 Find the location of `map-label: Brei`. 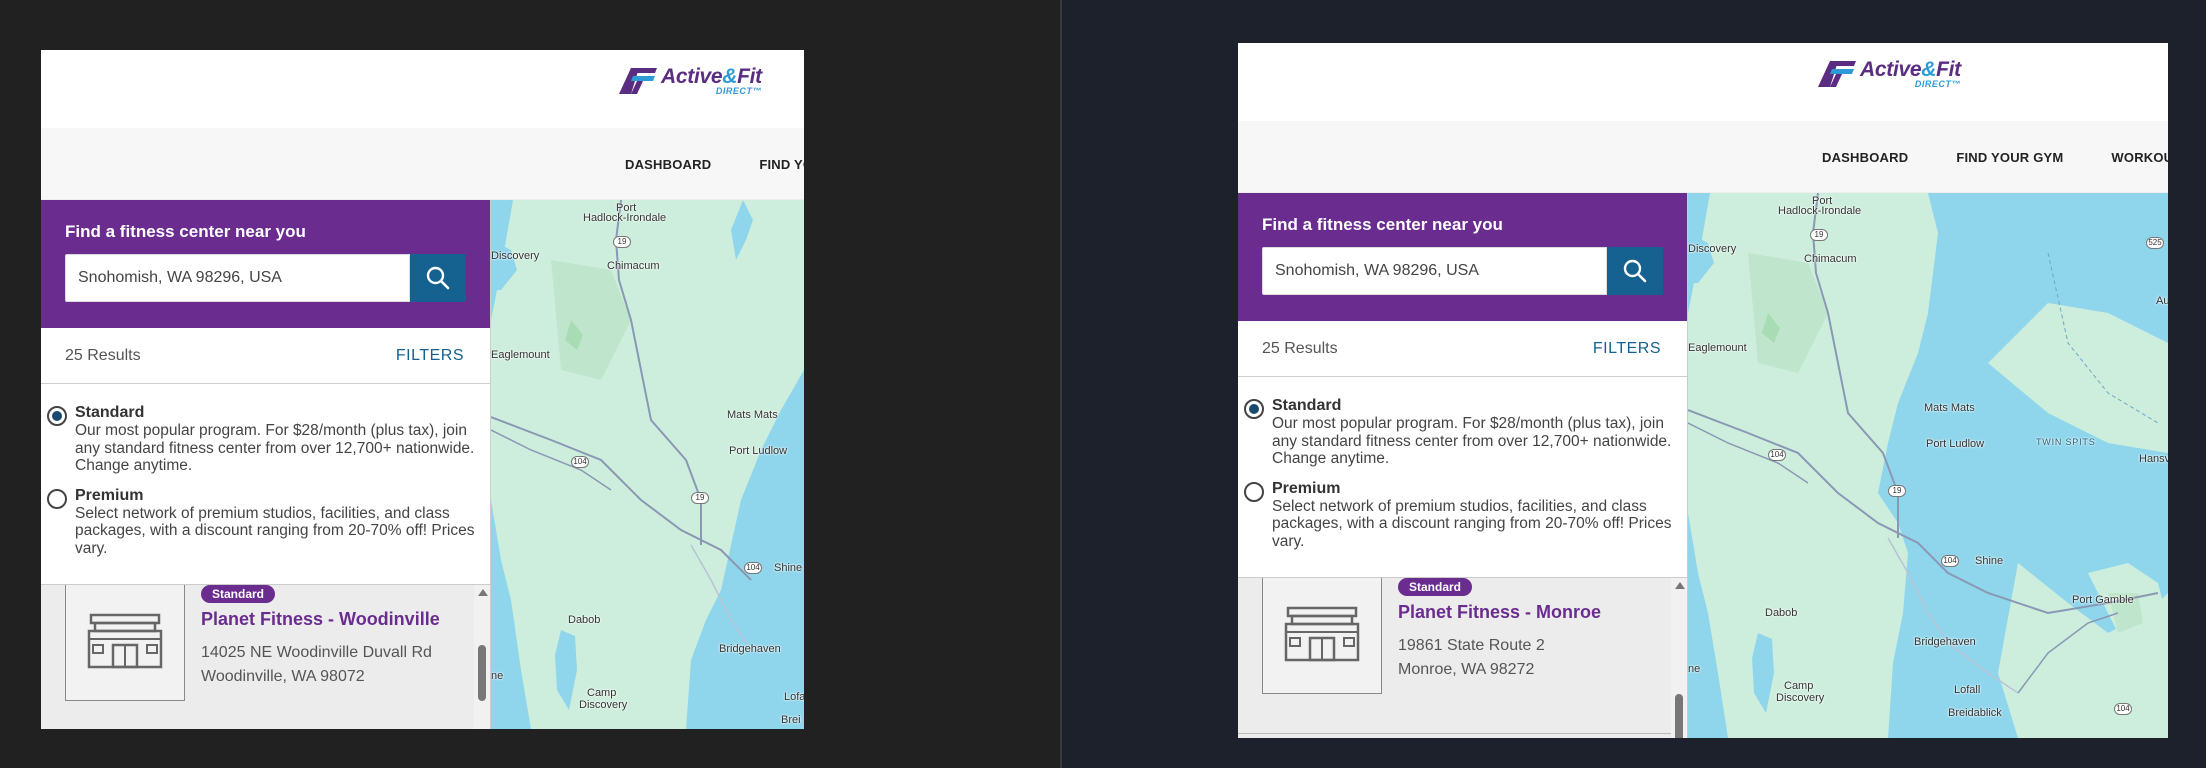

map-label: Brei is located at coordinates (791, 720).